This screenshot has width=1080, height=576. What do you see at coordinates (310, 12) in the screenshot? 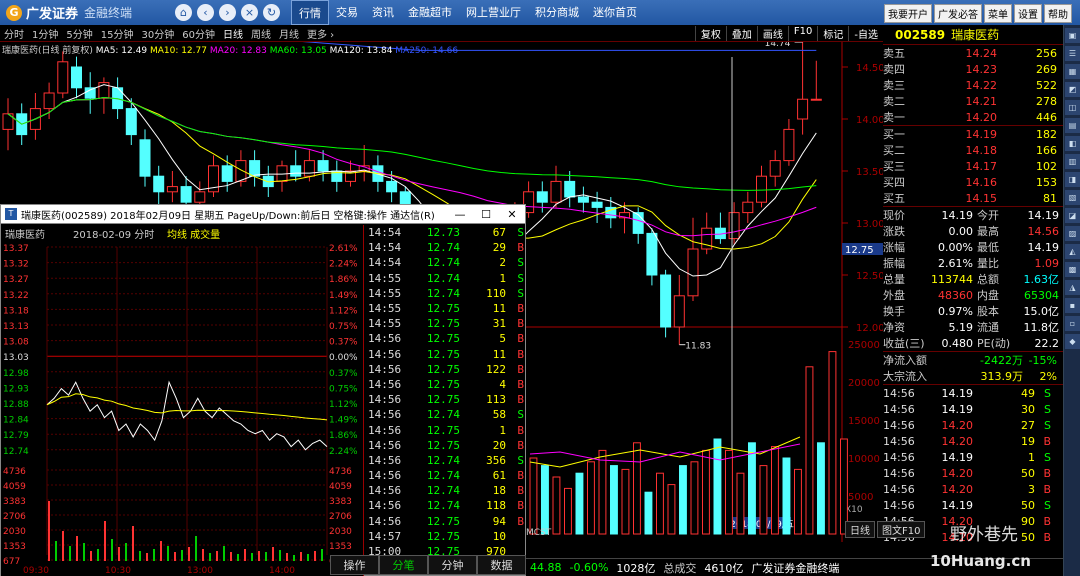
I see `nav-item-0: 行情` at bounding box center [310, 12].